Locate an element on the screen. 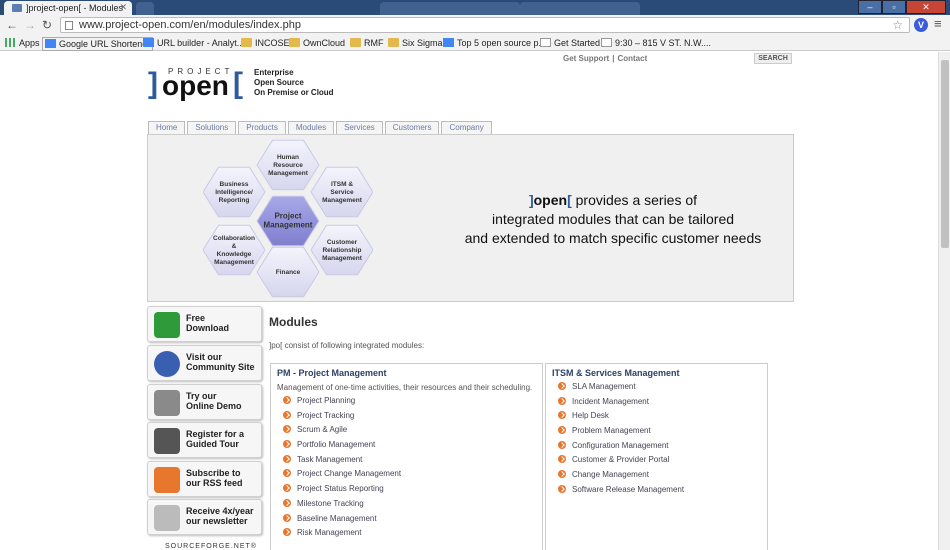 This screenshot has height=550, width=950. new-tab-button is located at coordinates (145, 8).